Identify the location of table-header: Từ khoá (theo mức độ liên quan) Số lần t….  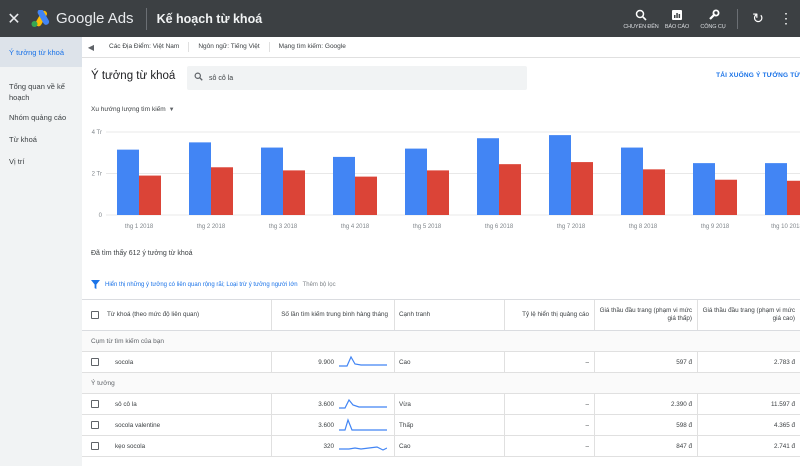
(441, 315).